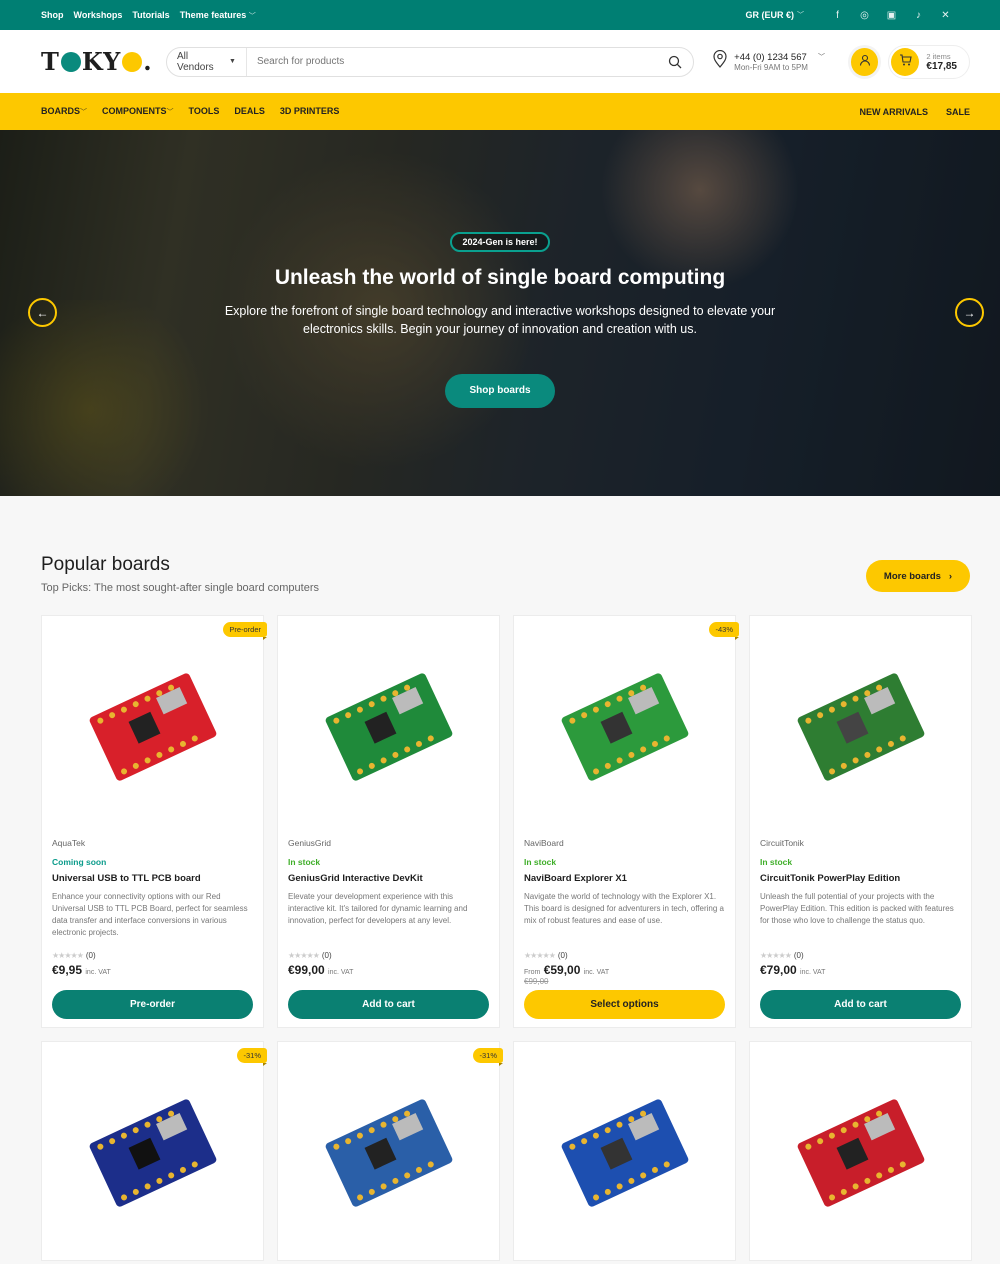 Image resolution: width=1000 pixels, height=1264 pixels. Describe the element at coordinates (891, 15) in the screenshot. I see `linkedin-icon: ▣` at that location.